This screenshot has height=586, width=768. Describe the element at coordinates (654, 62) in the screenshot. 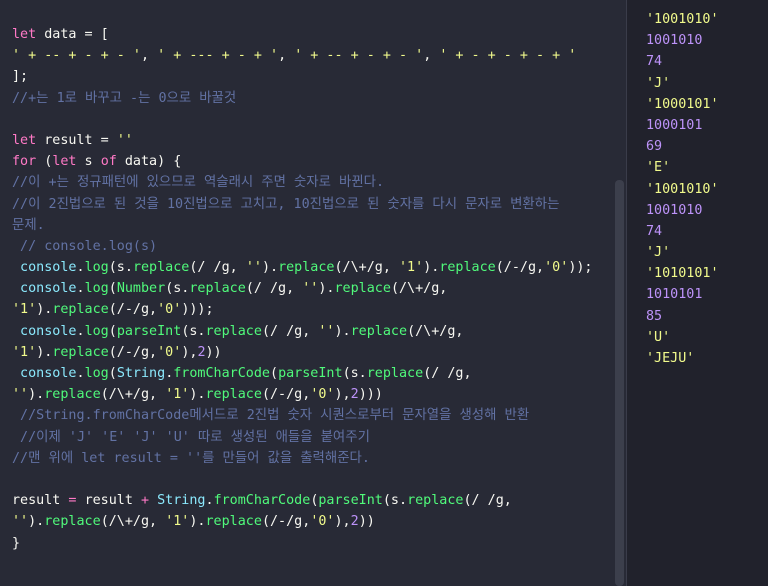

I see `console-line: 74` at that location.